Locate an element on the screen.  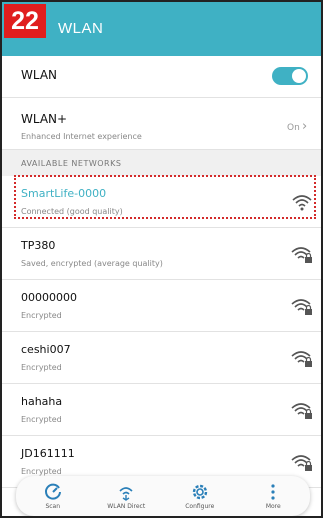
wlan-direct-button: WLAN Direct is located at coordinates (126, 496).